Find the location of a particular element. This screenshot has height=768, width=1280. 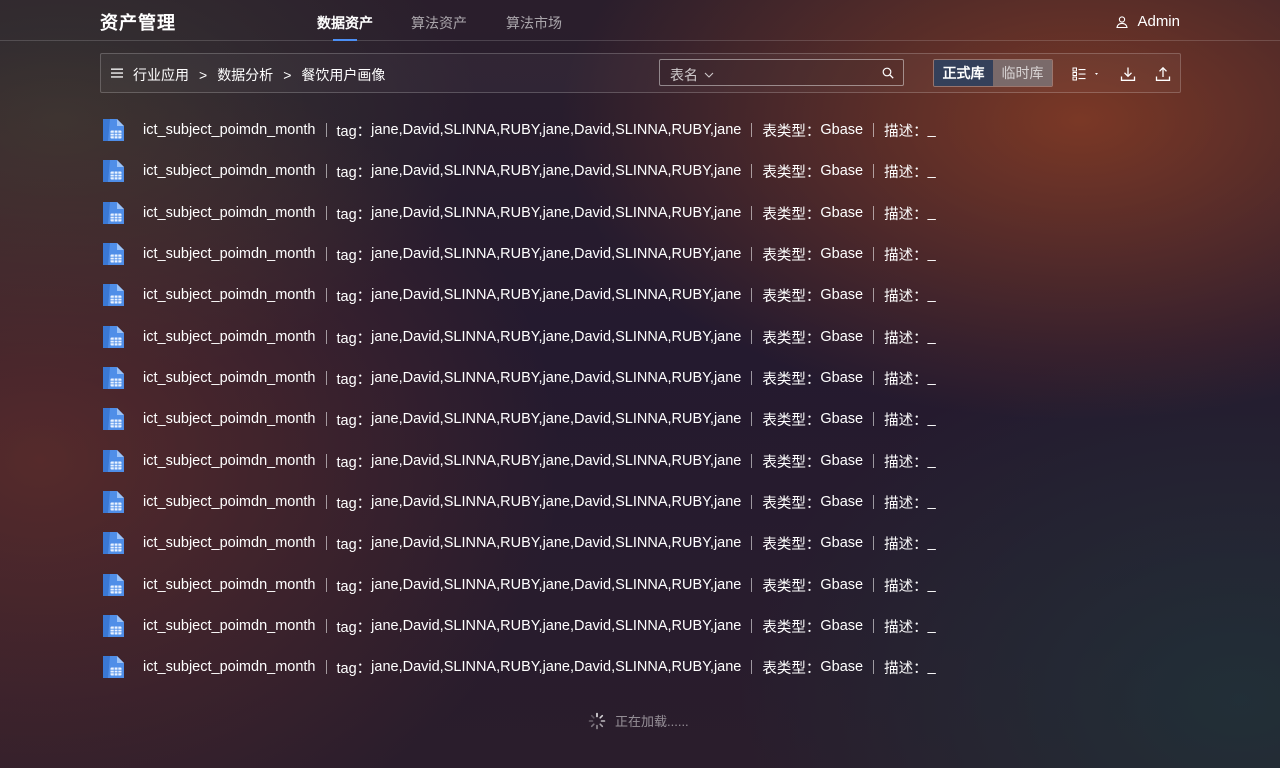

toolbar: 行业应用 > 数据分析 > 餐饮用户画像 表名 正式库 临时库 is located at coordinates (640, 73).